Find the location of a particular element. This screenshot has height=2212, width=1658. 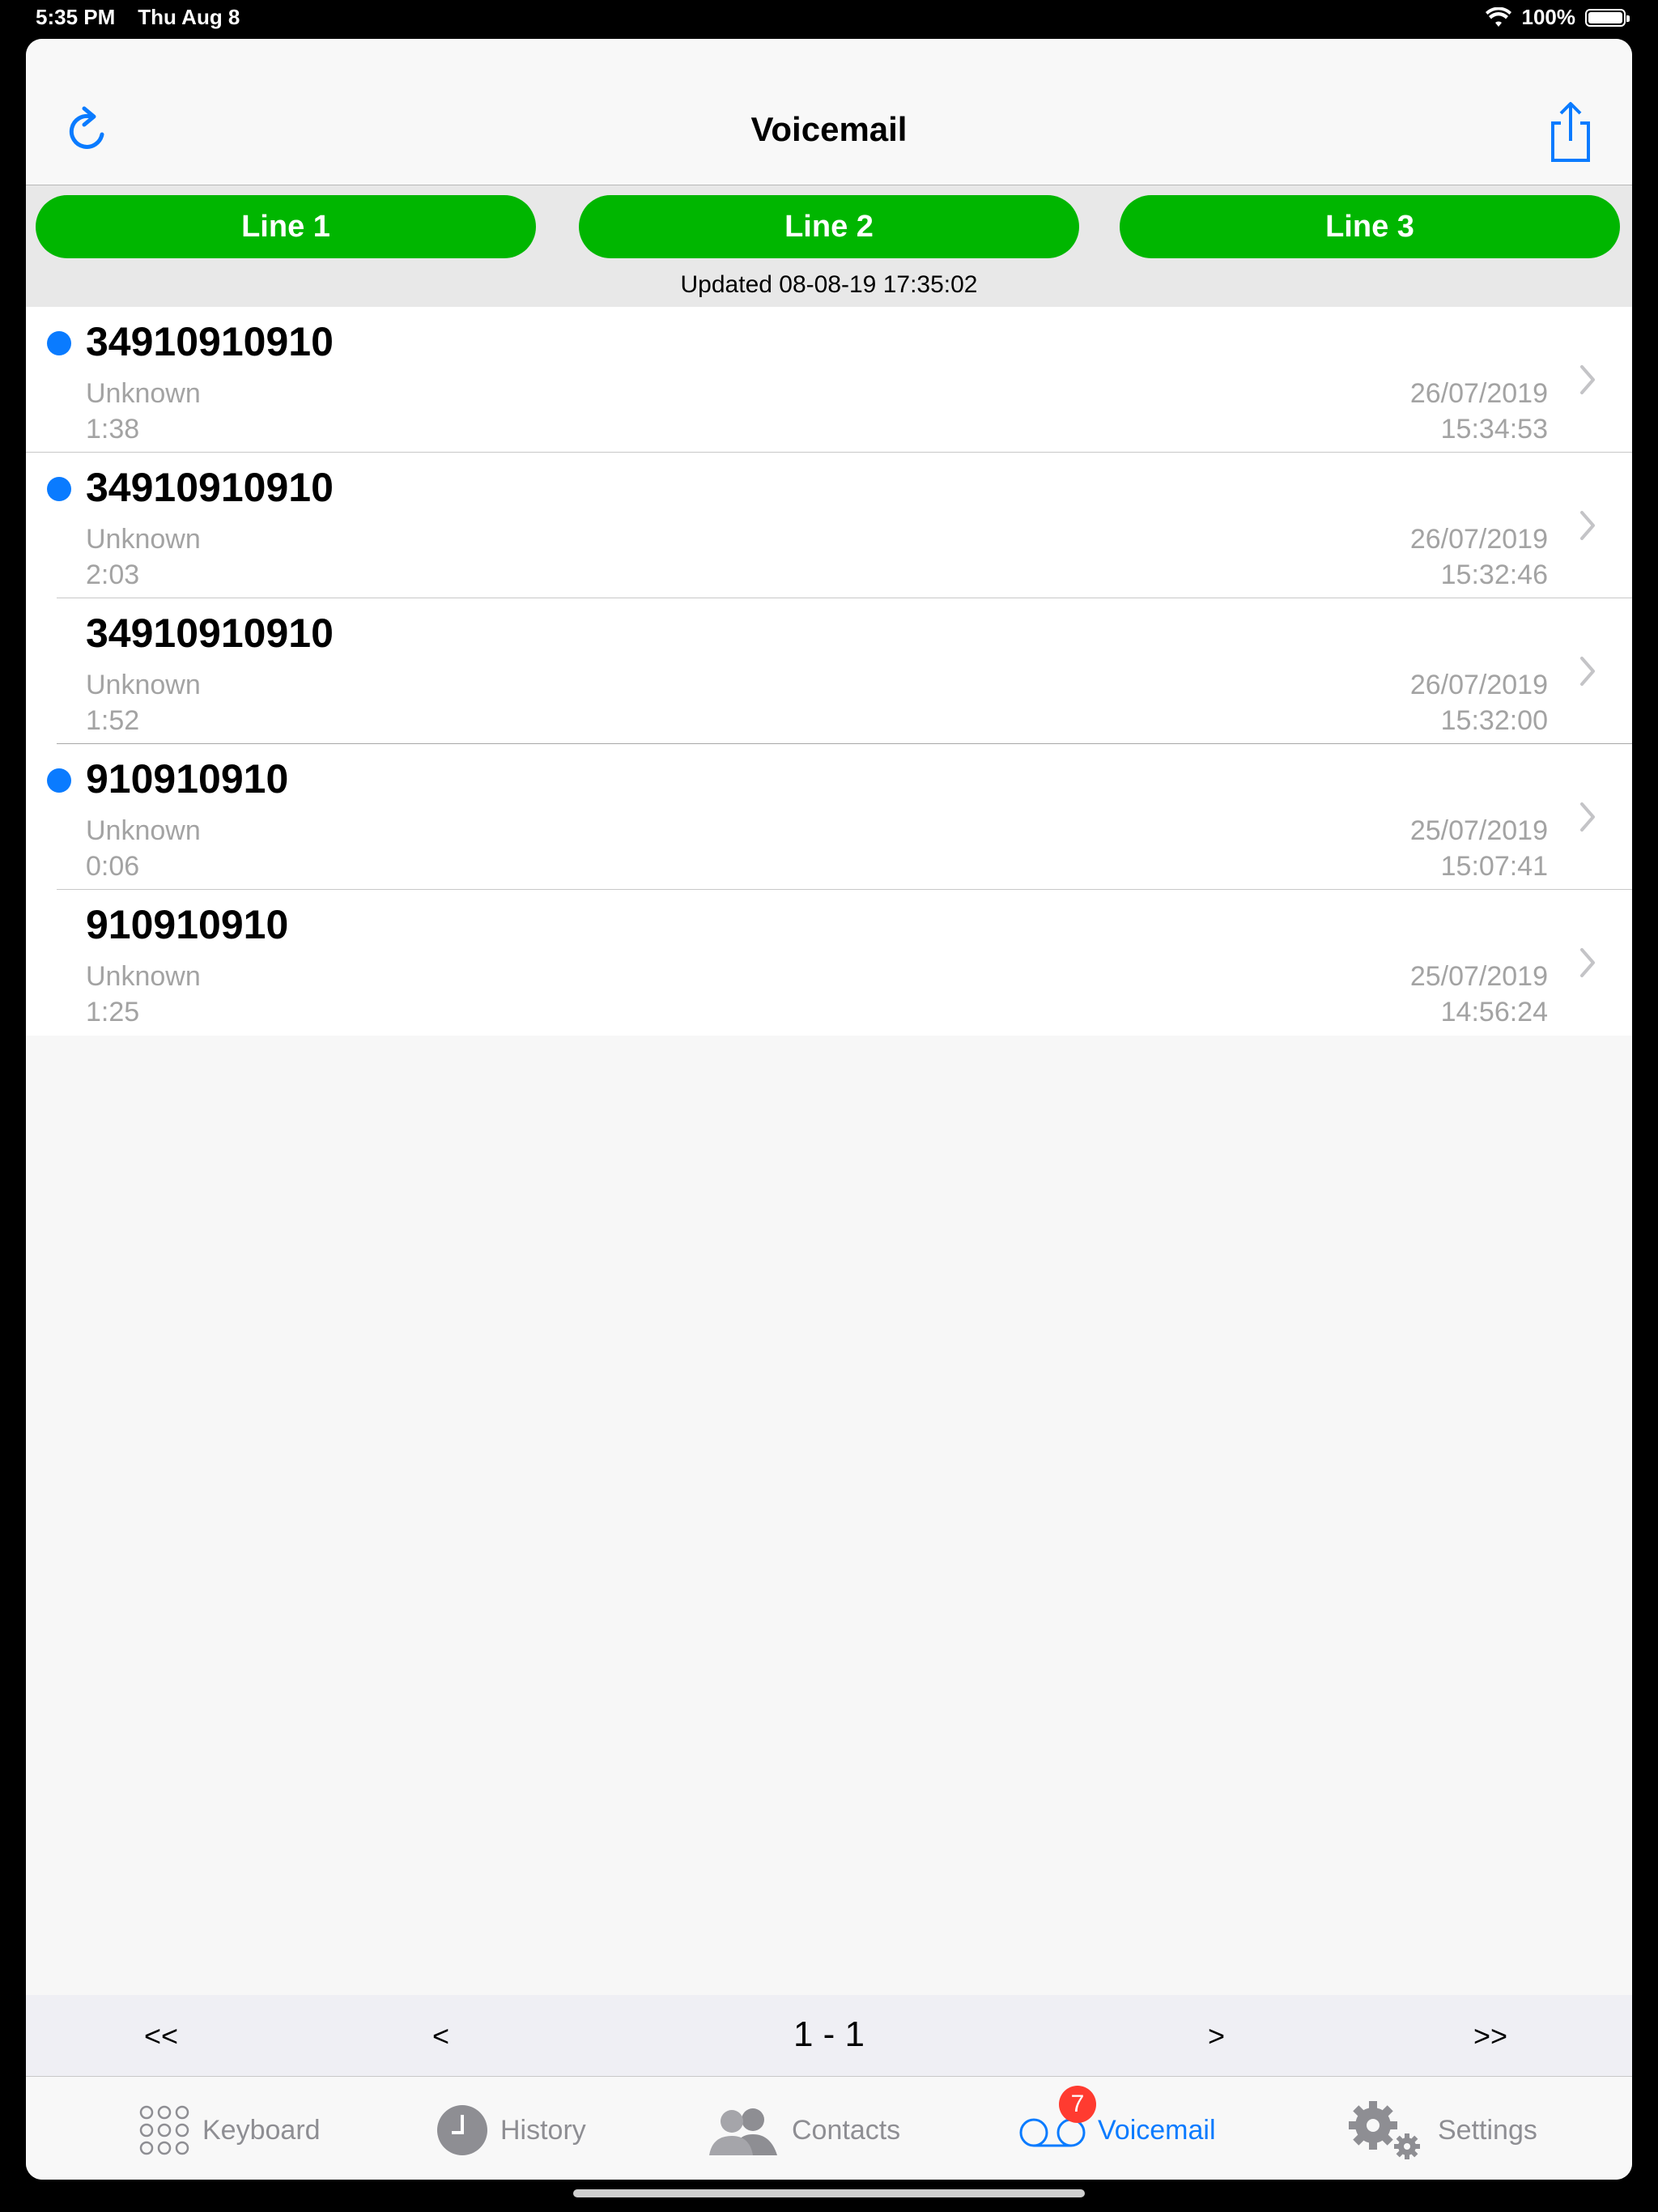

battery-percent: 100% is located at coordinates (1548, 17).